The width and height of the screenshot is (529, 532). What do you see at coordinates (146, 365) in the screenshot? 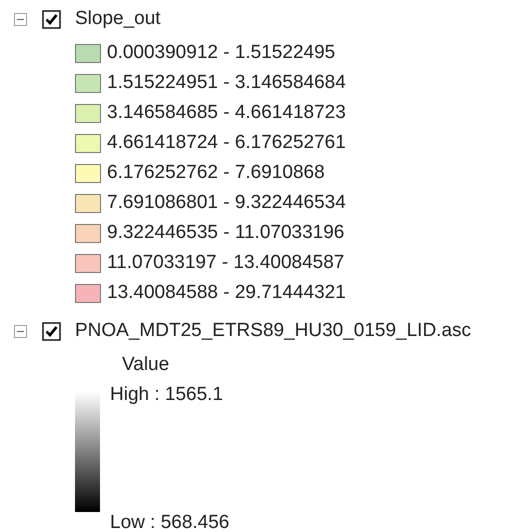
I see `field-label: Value` at bounding box center [146, 365].